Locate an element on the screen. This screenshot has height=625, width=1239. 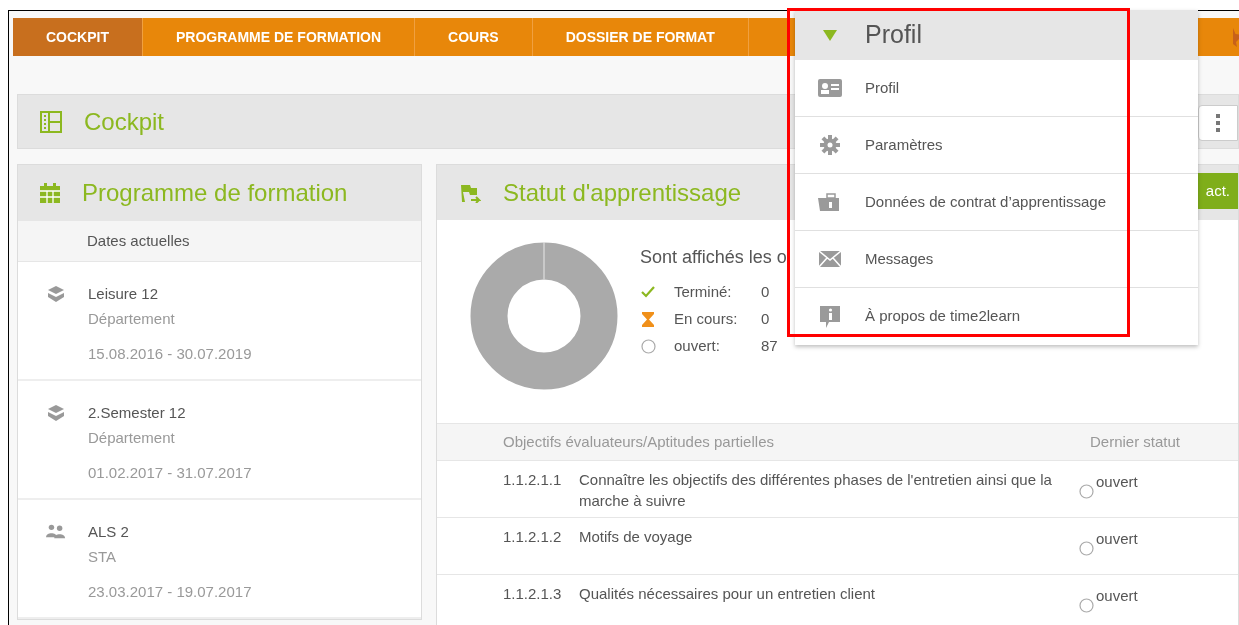
item-dates: 23.03.2017 - 19.07.2017 is located at coordinates (170, 592).